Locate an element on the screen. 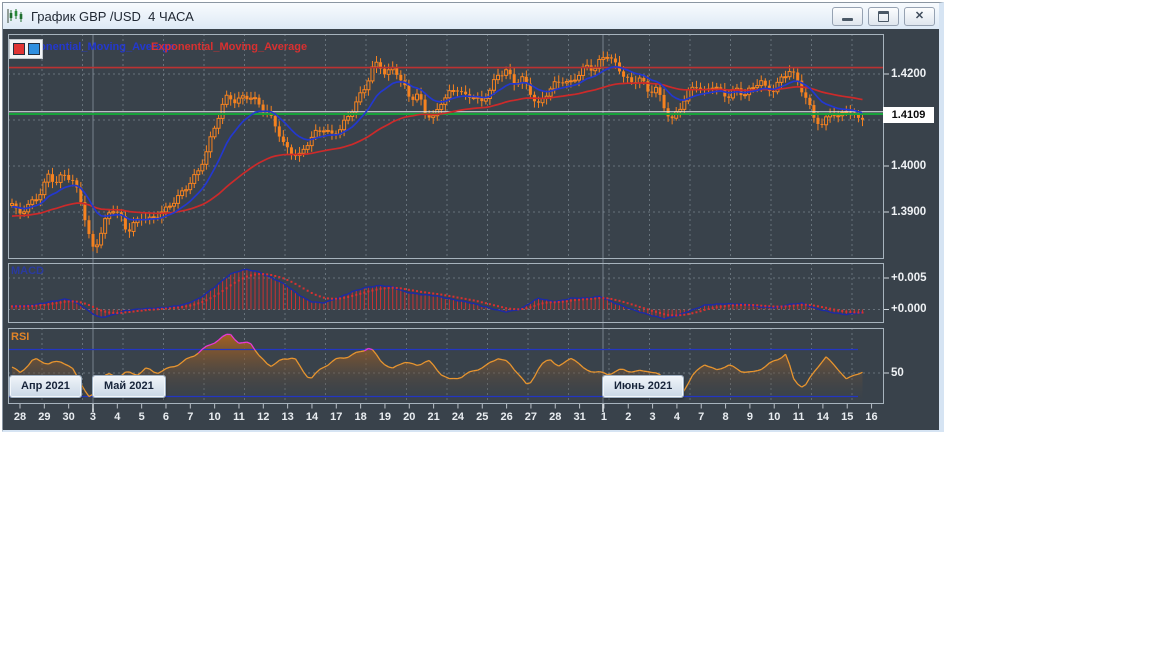  x-axis-label: 21 is located at coordinates (433, 417).